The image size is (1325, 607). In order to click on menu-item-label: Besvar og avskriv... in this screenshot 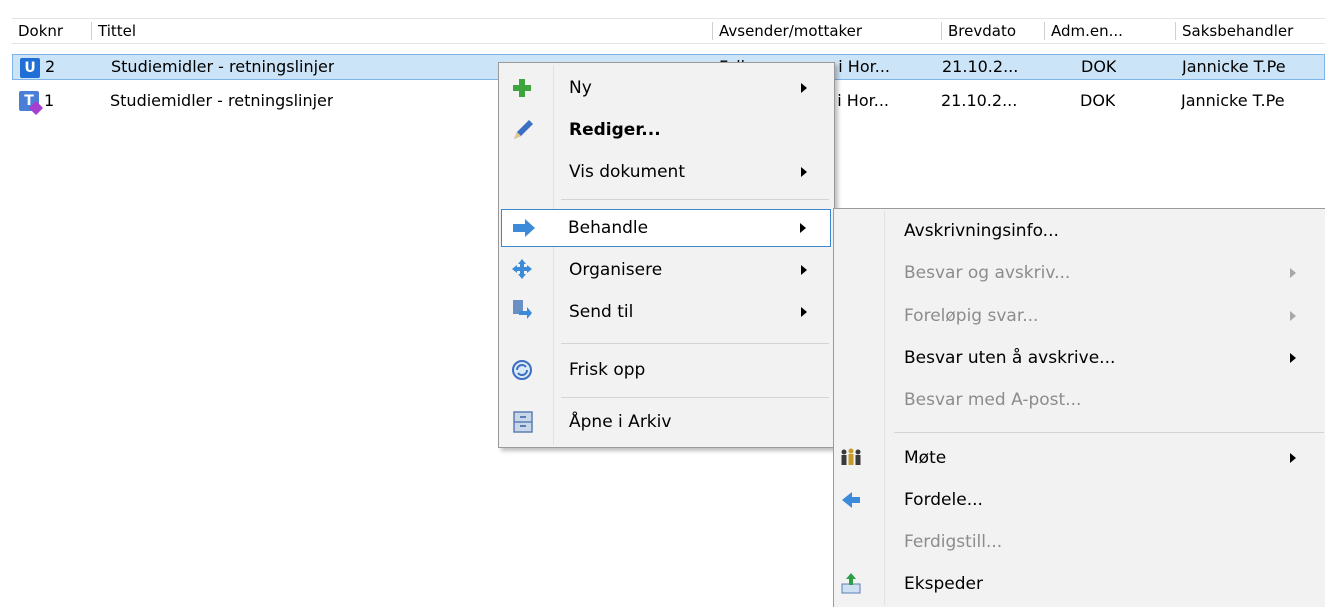, I will do `click(987, 273)`.